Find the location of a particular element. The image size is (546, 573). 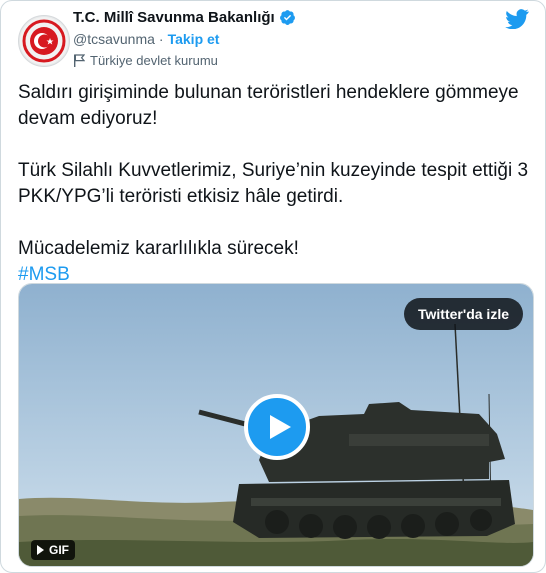

flag-icon is located at coordinates (79, 60).